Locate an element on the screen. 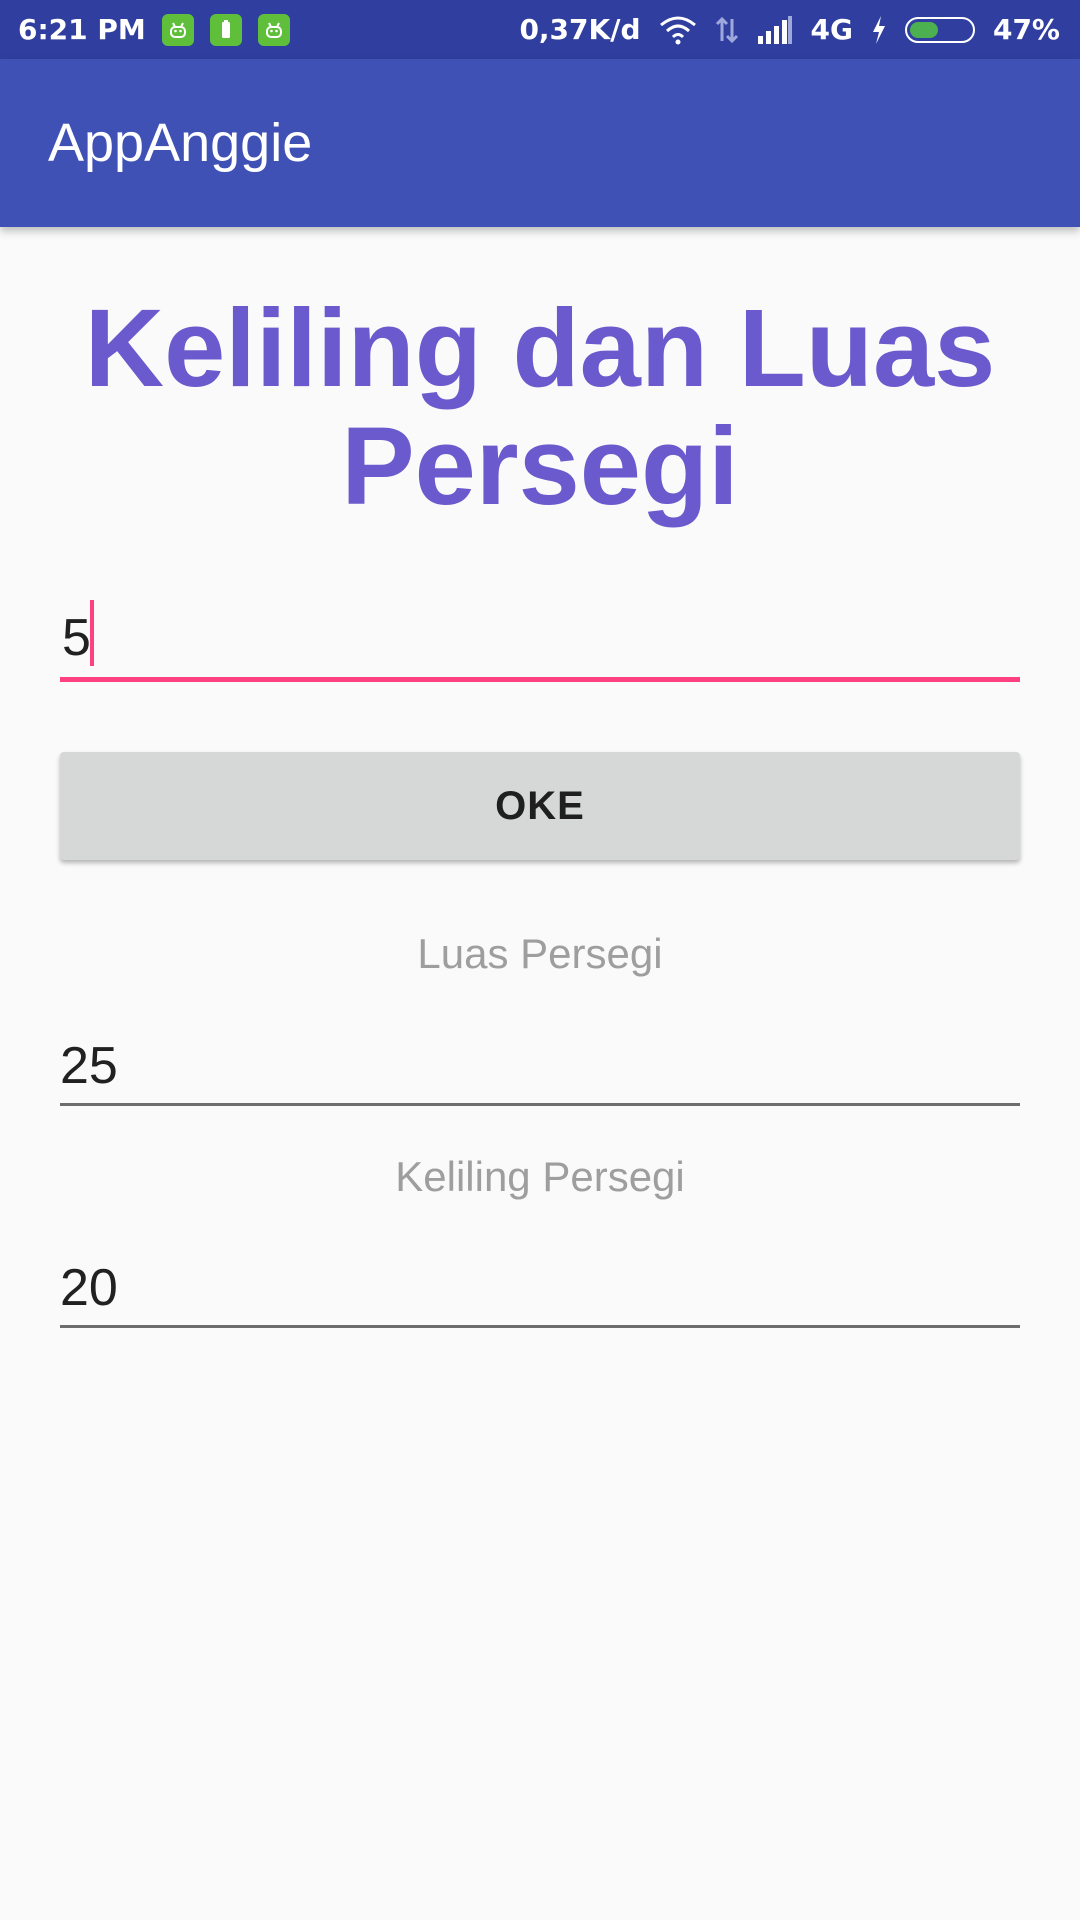 Image resolution: width=1080 pixels, height=1920 pixels. text-cursor is located at coordinates (92, 633).